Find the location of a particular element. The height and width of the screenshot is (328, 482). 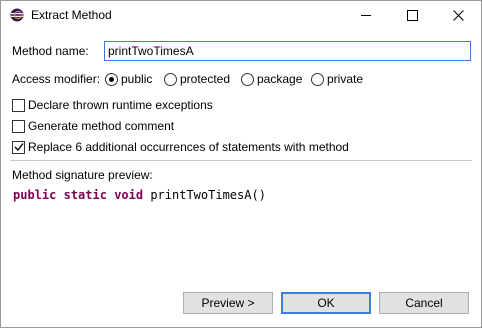

method-name-label: Method name: is located at coordinates (50, 51).